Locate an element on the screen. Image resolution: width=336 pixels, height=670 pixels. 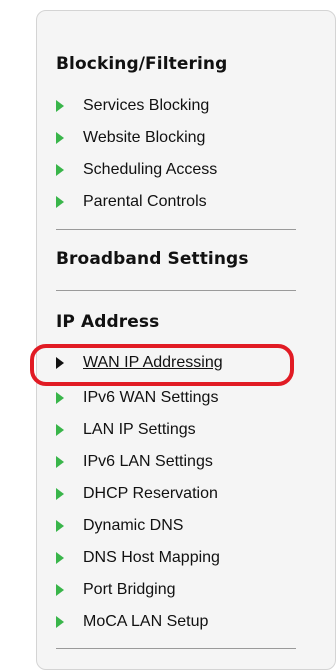
menu-item-label: Dynamic DNS is located at coordinates (133, 525).